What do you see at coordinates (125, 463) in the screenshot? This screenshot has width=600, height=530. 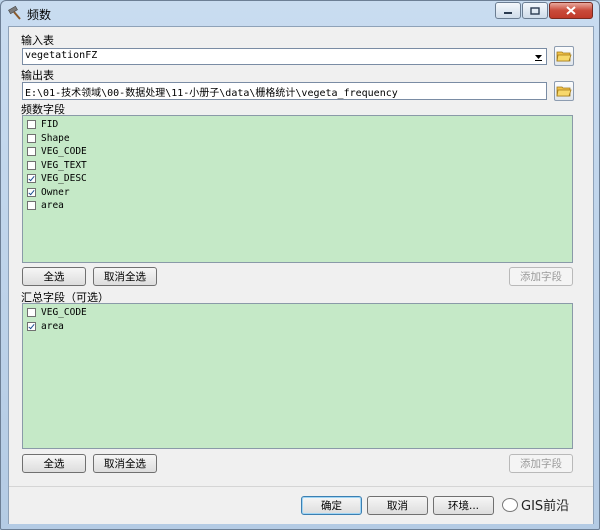 I see `summary-deselect-all-button: 取消全选` at bounding box center [125, 463].